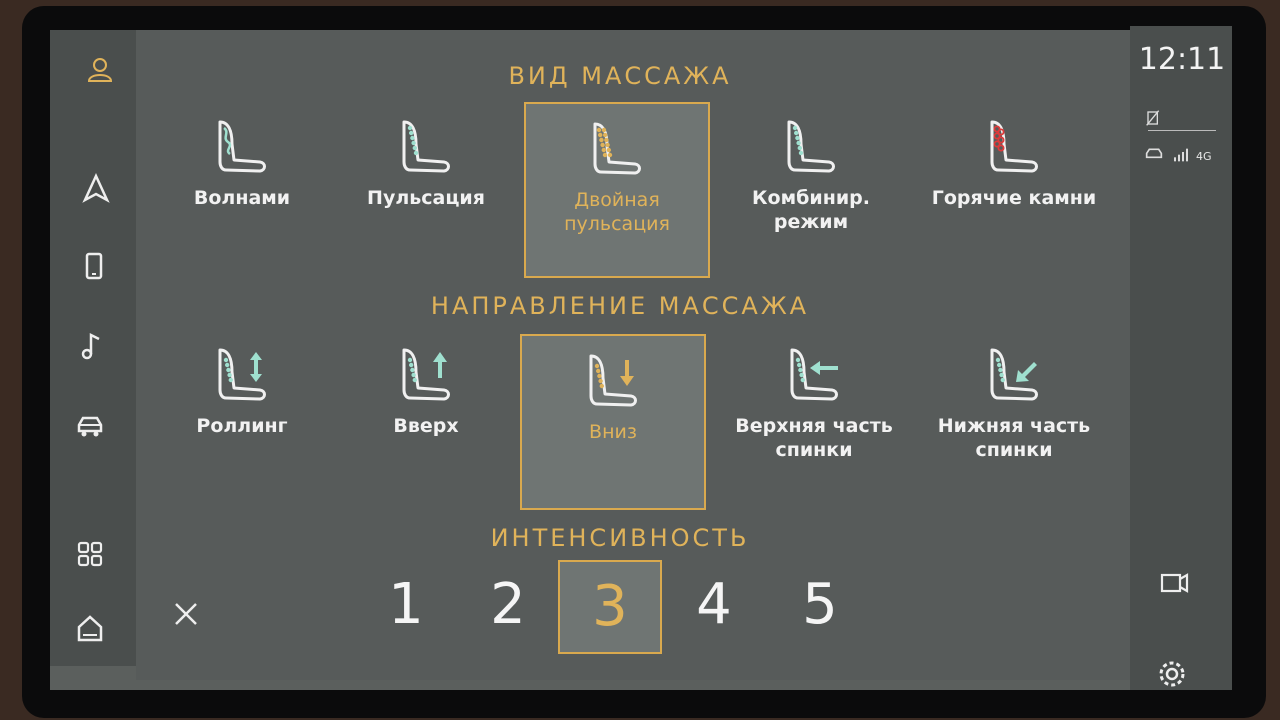 Image resolution: width=1280 pixels, height=720 pixels. Describe the element at coordinates (1182, 59) in the screenshot. I see `clock: 12:11` at that location.